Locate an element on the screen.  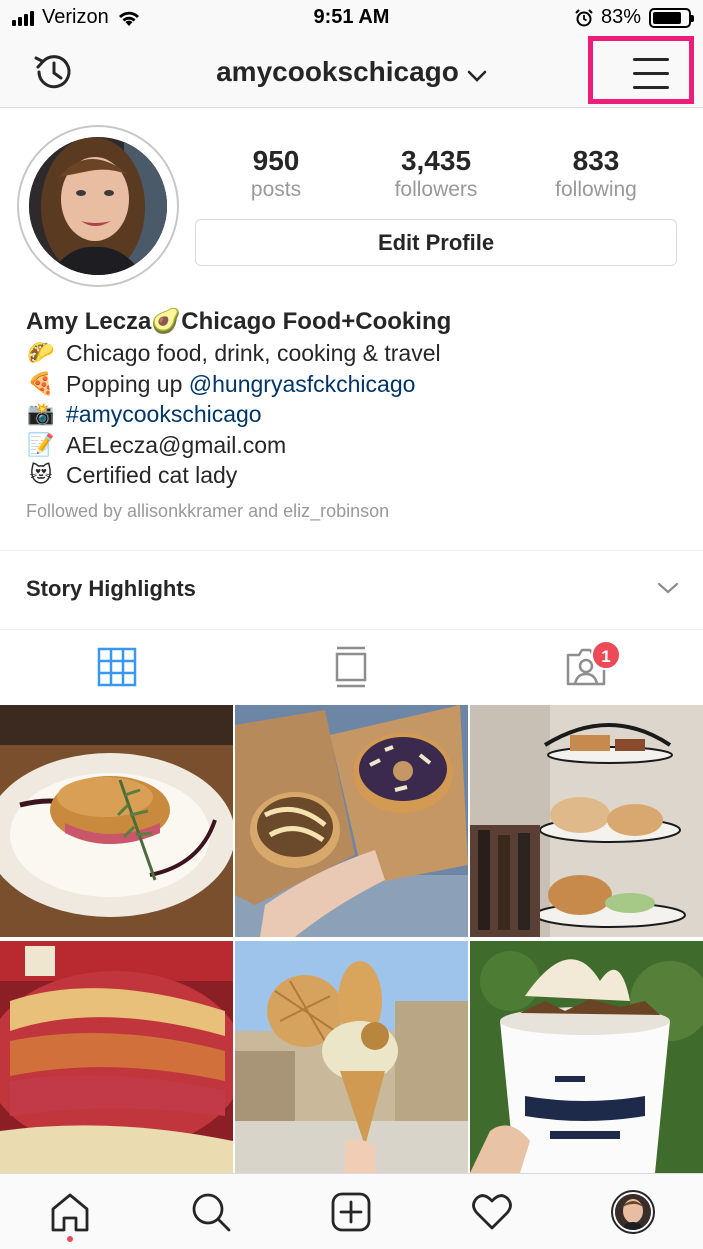
stat-followers: 3,435 followers is located at coordinates (436, 175).